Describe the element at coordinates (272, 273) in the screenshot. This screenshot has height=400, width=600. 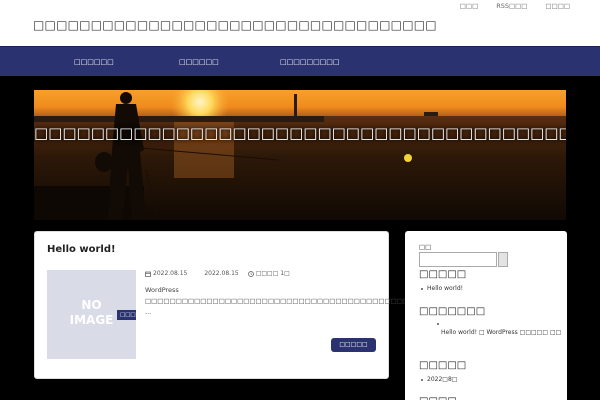
I see `comment-count-text: □□□□ 1□` at that location.